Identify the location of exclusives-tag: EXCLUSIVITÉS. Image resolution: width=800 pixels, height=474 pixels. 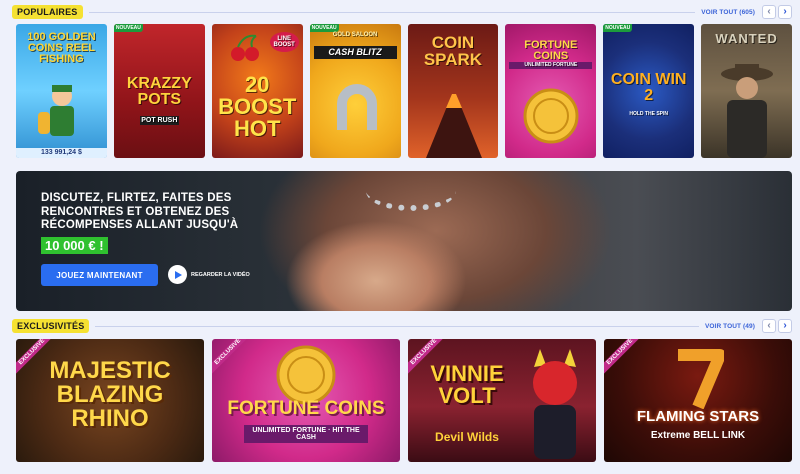
(51, 326).